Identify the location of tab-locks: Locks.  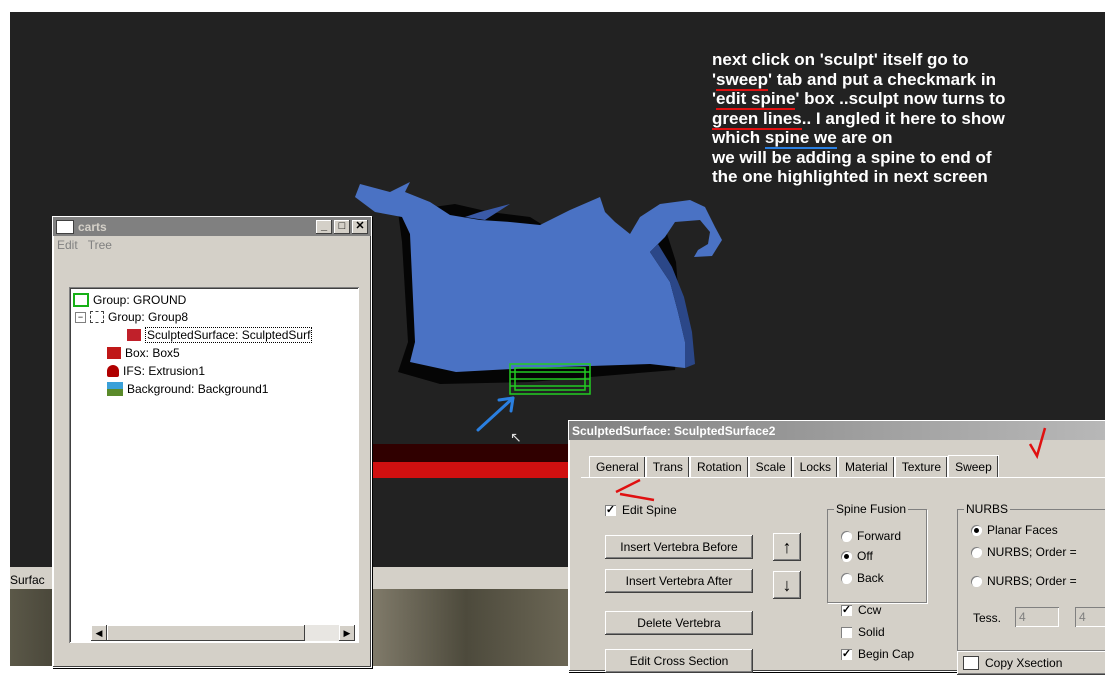
(815, 466).